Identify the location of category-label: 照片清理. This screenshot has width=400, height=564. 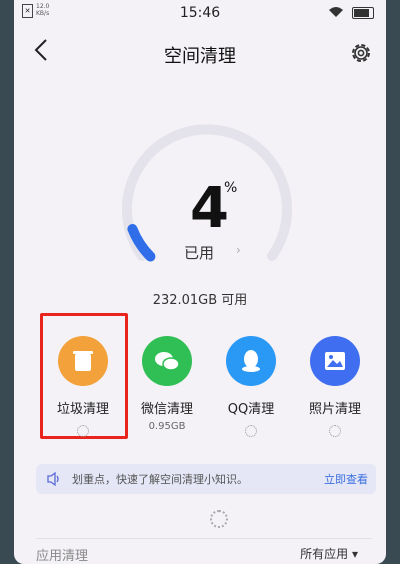
(334, 409).